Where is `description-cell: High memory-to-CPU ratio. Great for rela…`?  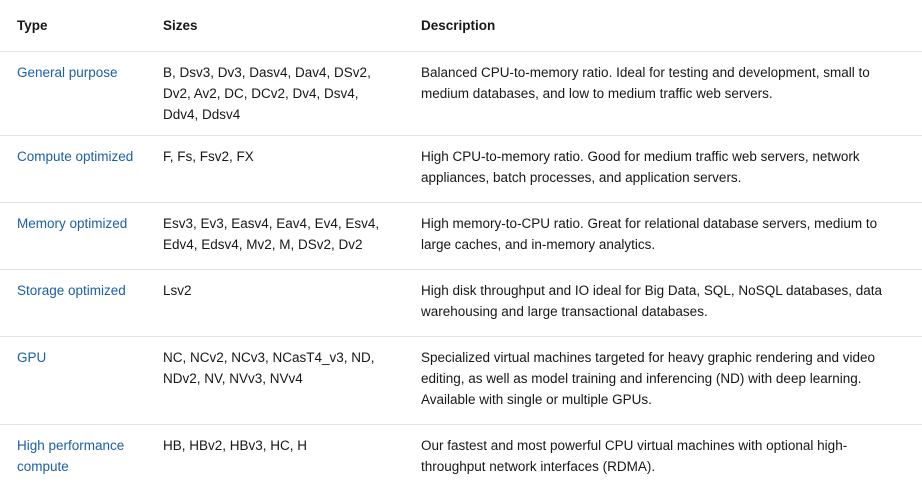
description-cell: High memory-to-CPU ratio. Great for rela… is located at coordinates (663, 236).